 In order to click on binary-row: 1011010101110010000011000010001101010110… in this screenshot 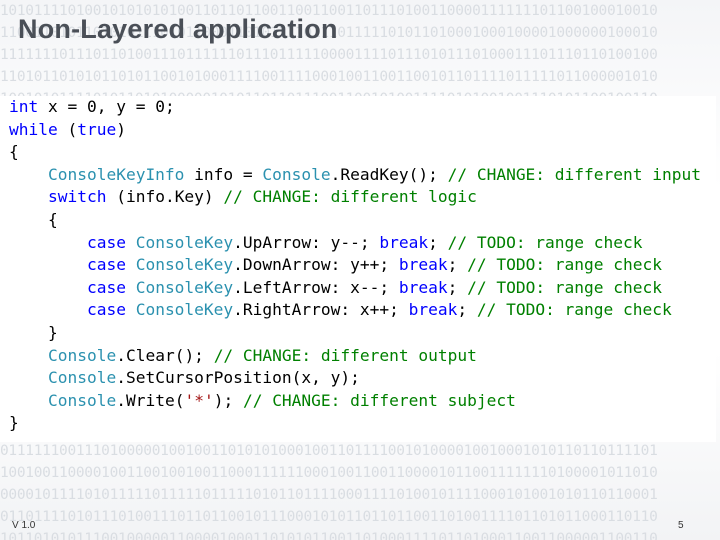, I will do `click(329, 535)`.